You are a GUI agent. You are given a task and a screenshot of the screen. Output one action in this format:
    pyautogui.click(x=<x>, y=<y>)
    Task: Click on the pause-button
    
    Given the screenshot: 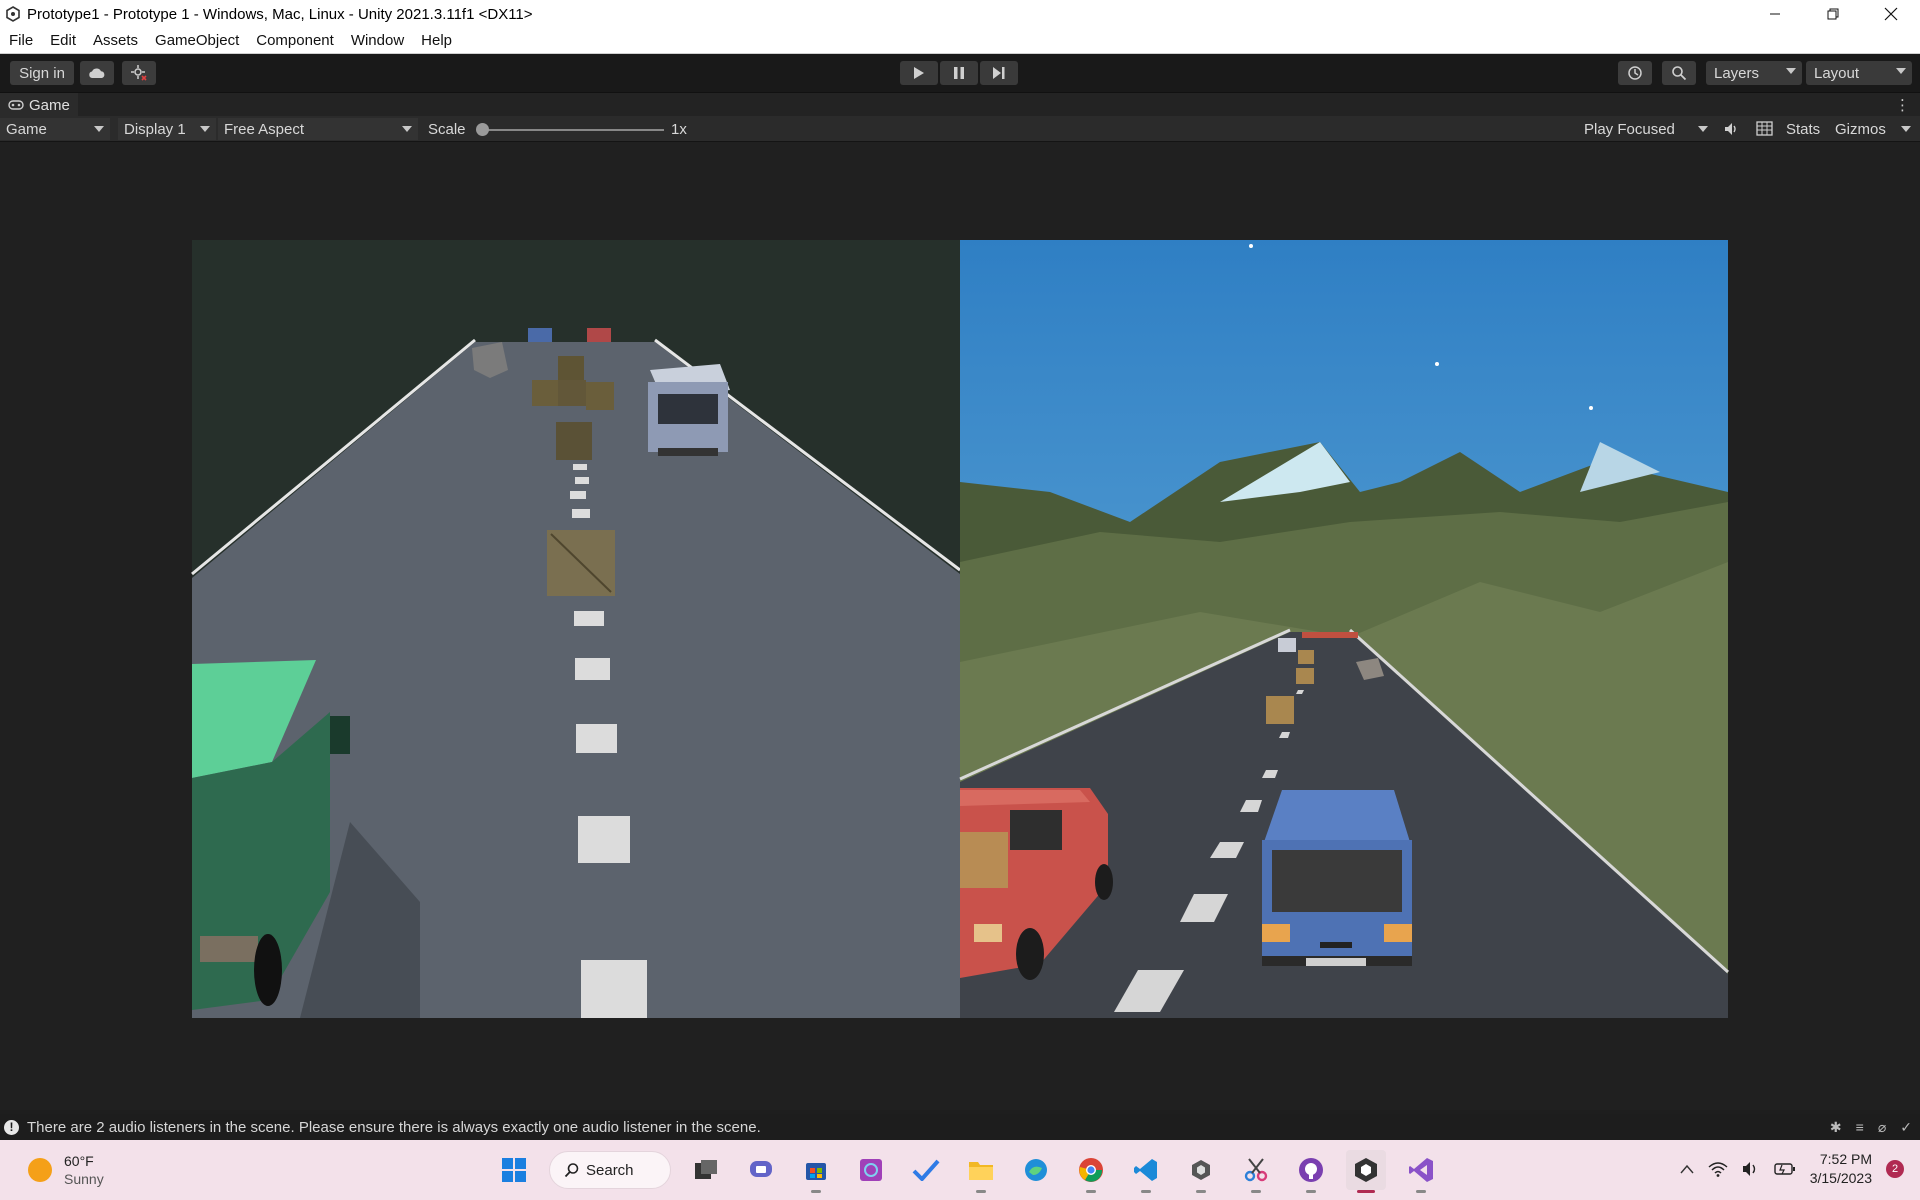 What is the action you would take?
    pyautogui.click(x=959, y=73)
    